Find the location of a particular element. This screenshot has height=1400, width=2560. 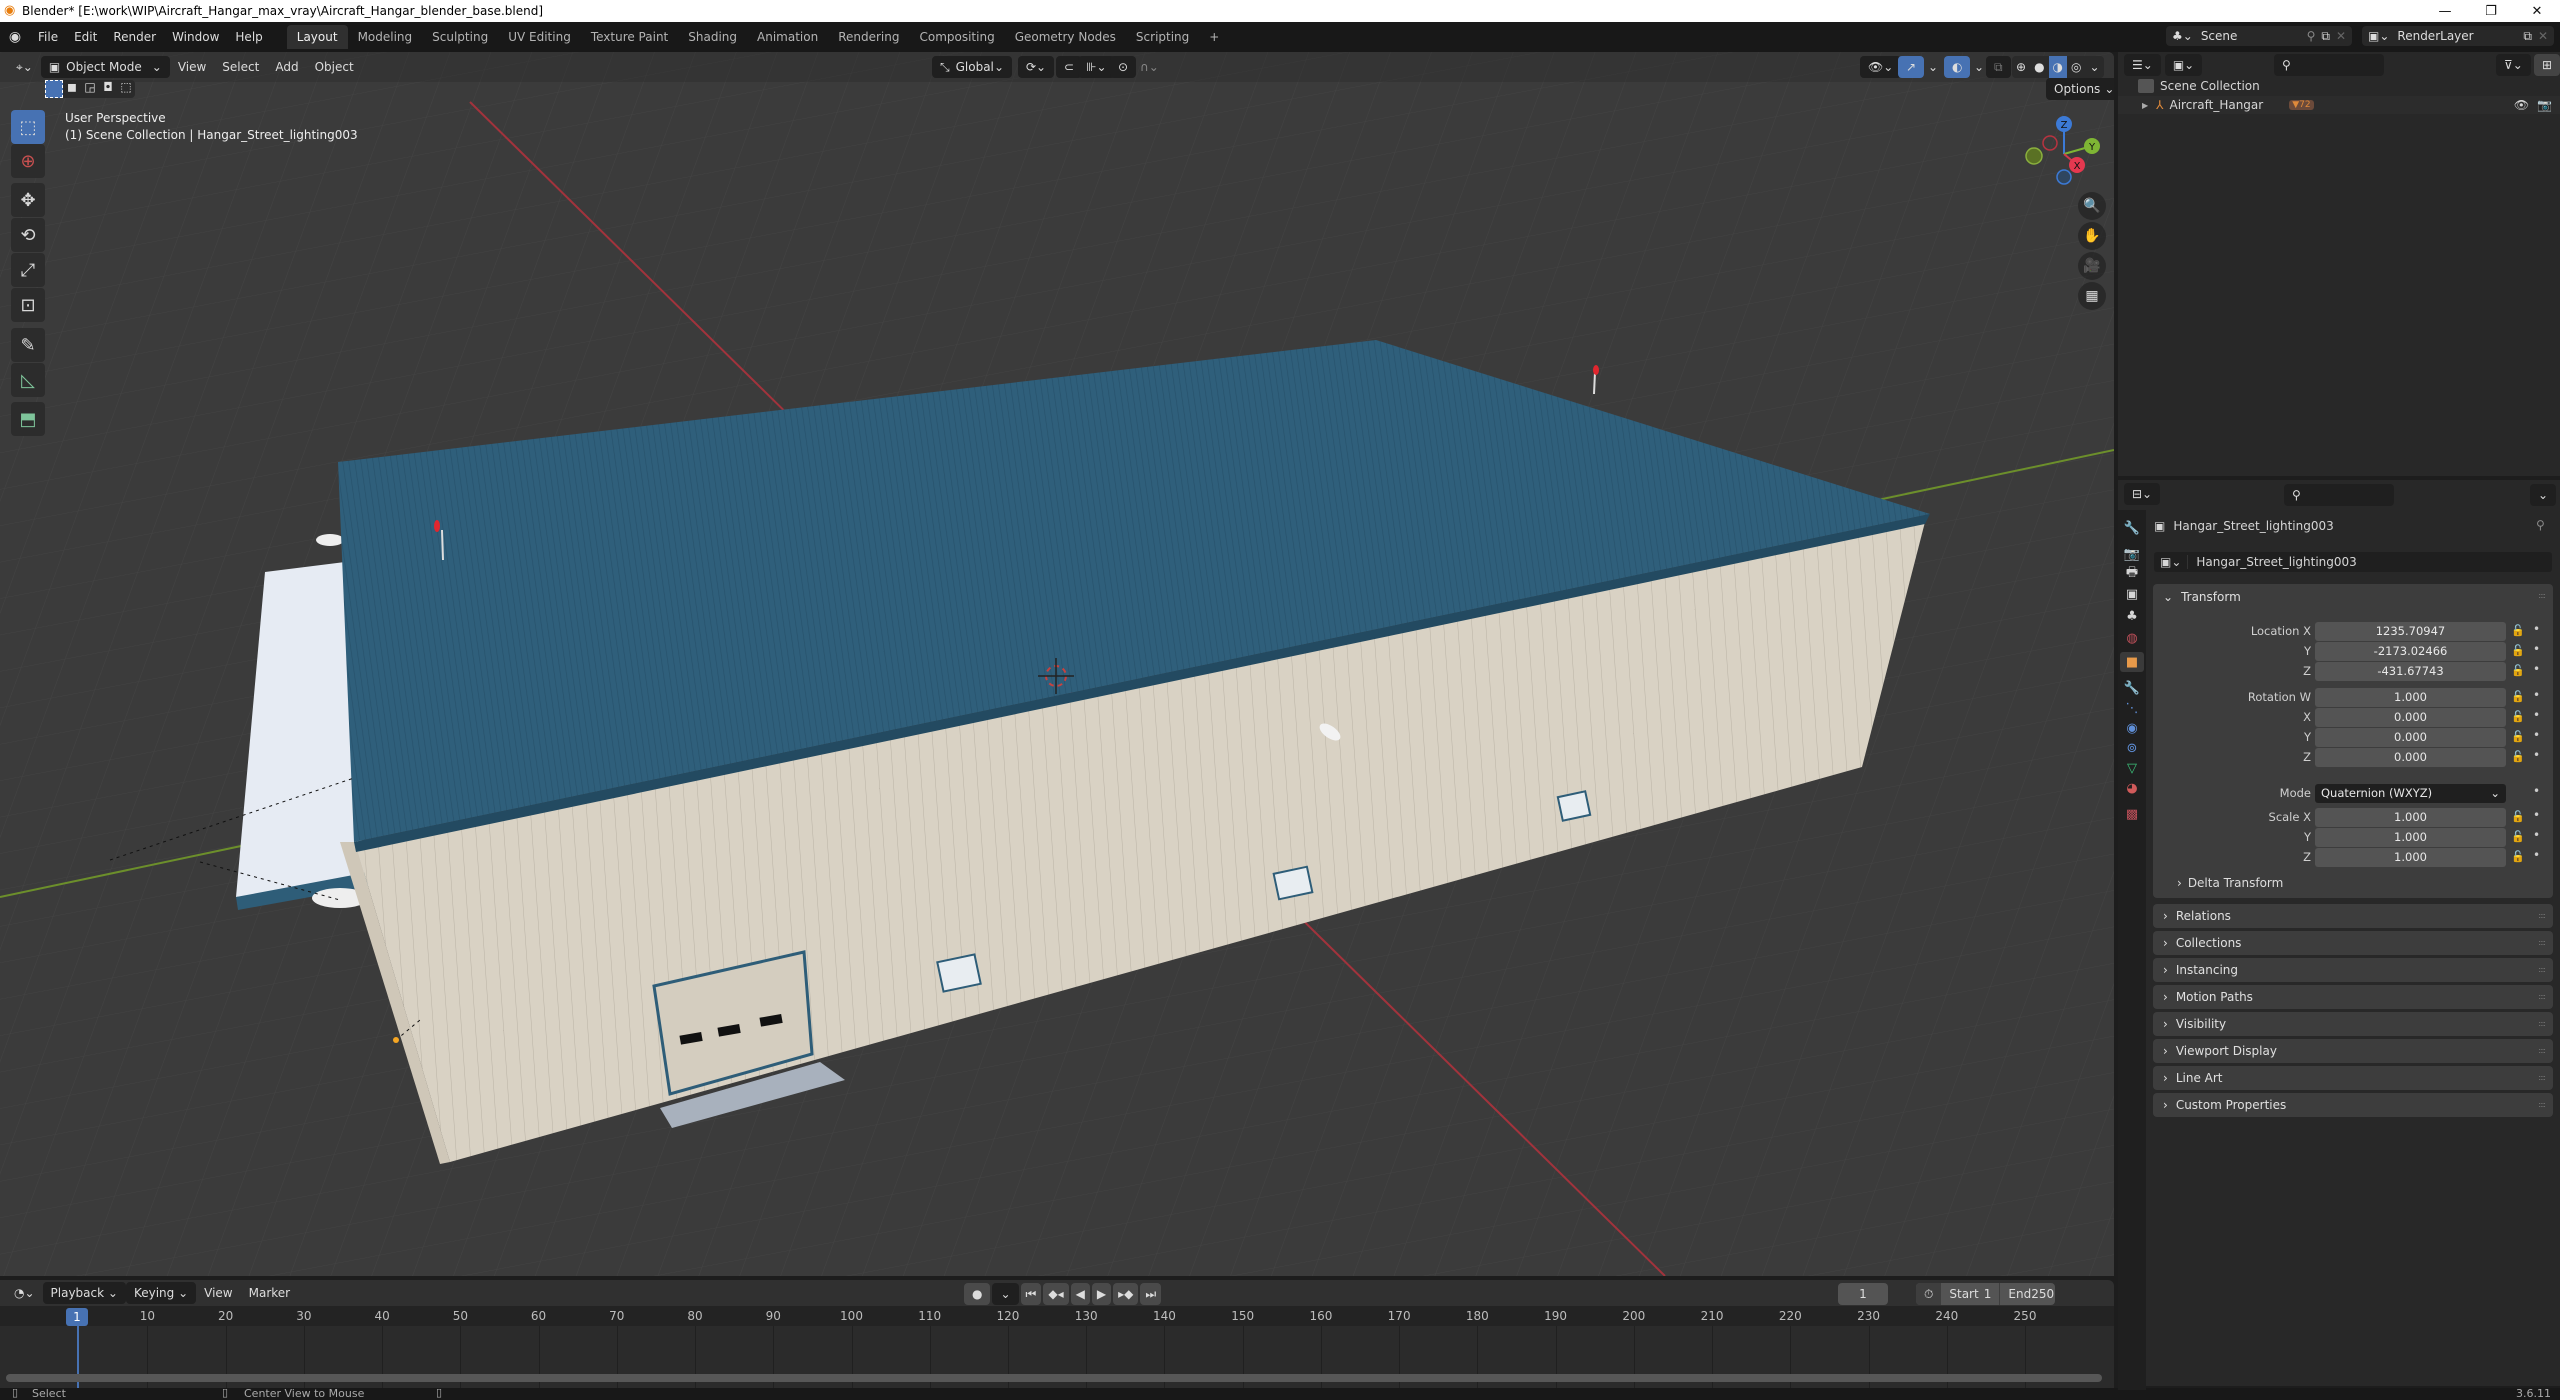

tool-transform: ⊡ is located at coordinates (28, 305).